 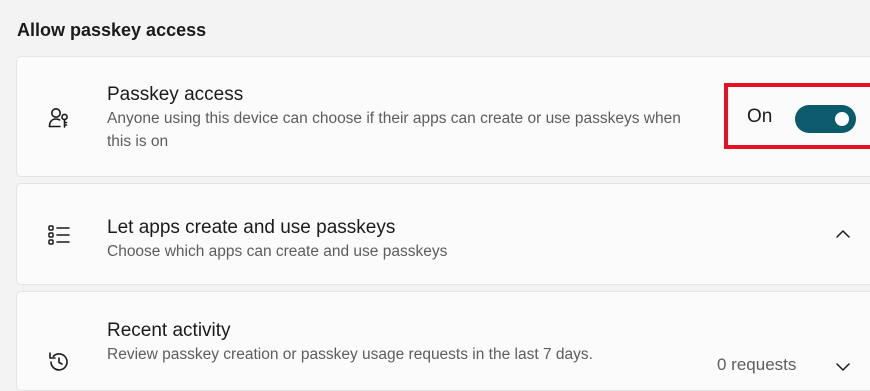 I want to click on let-apps-title: Let apps create and use passkeys, so click(x=251, y=227).